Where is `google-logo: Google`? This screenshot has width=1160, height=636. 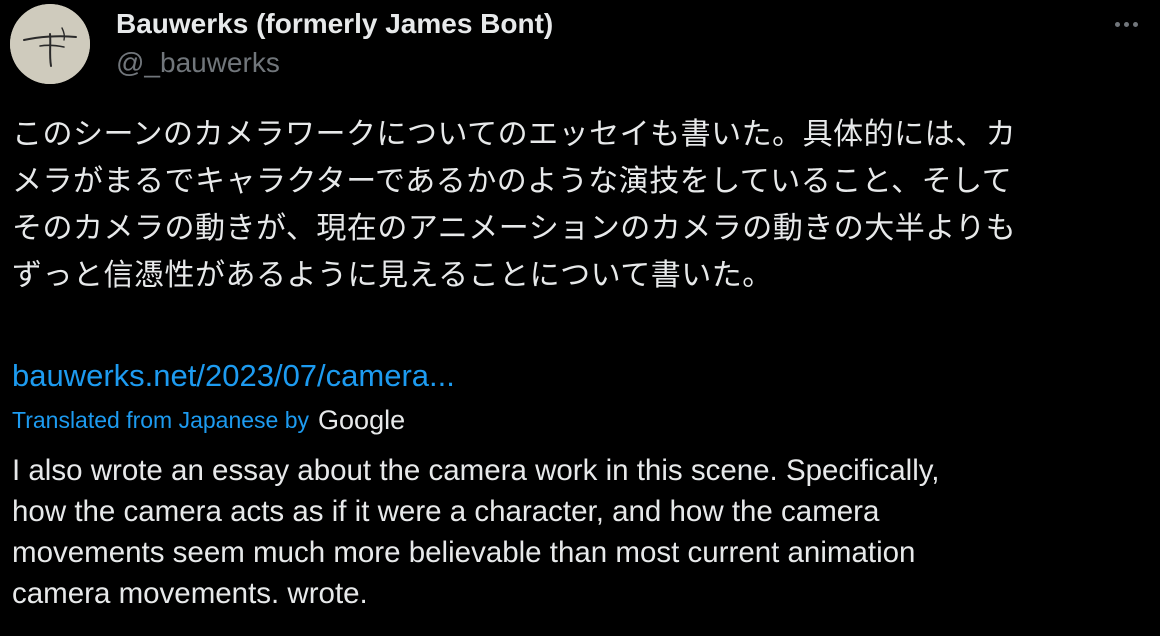
google-logo: Google is located at coordinates (362, 420).